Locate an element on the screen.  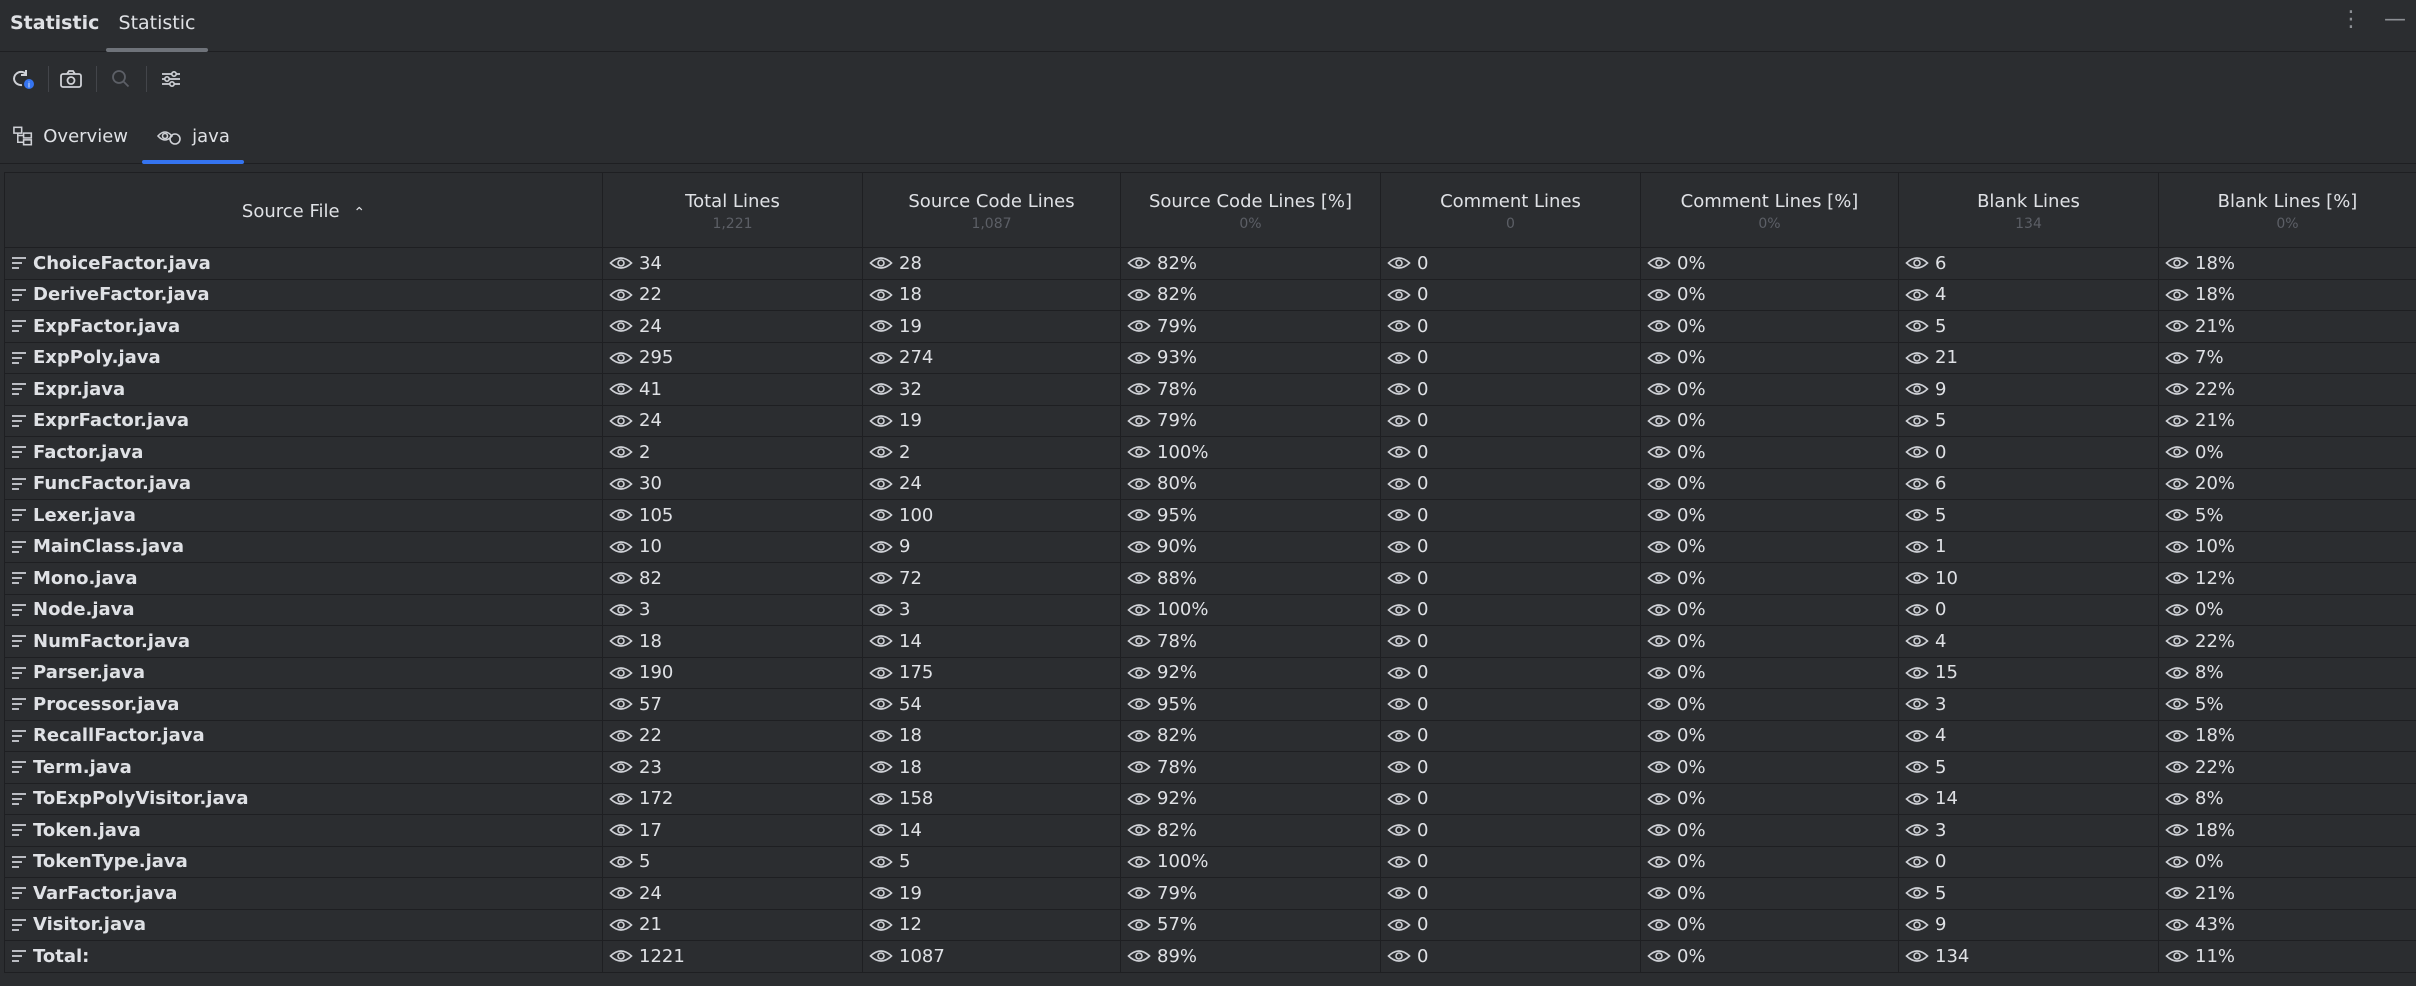
table-row: Factor.java 2 2 100% 0 0% 0 0% is located at coordinates (1210, 452).